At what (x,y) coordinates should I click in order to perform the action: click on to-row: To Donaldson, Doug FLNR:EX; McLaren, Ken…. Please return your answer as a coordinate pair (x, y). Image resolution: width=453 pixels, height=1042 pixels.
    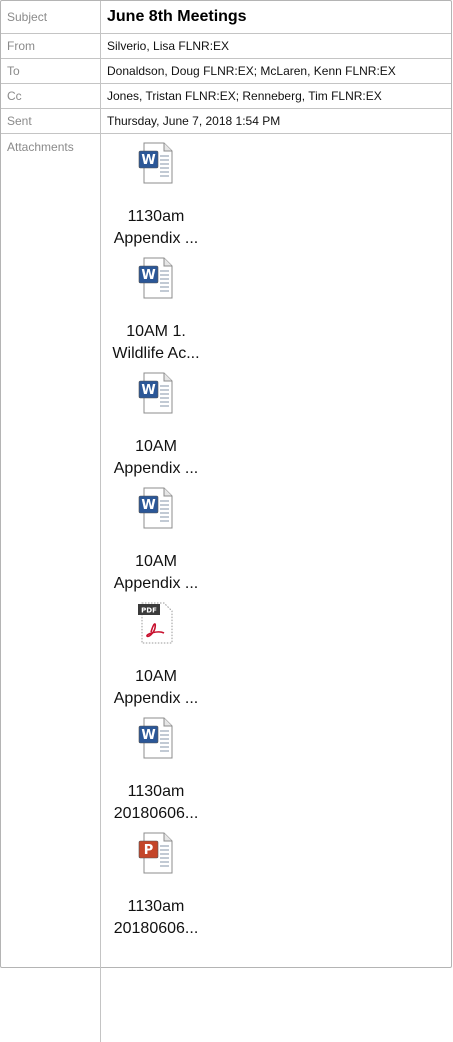
    Looking at the image, I should click on (226, 71).